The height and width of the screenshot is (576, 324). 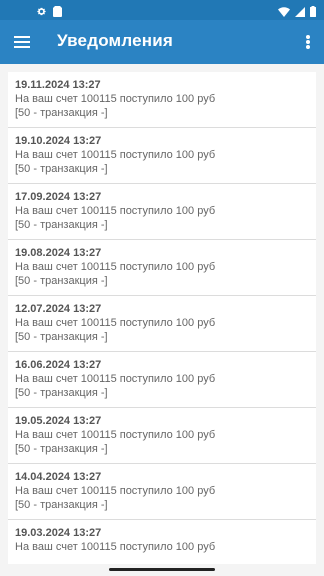 I want to click on status-bar, so click(x=162, y=10).